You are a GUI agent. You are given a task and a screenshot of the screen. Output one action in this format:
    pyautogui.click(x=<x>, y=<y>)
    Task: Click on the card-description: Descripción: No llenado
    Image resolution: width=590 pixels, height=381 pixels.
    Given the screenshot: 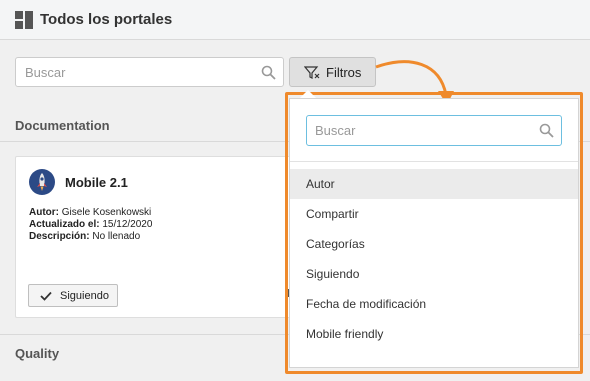 What is the action you would take?
    pyautogui.click(x=84, y=236)
    